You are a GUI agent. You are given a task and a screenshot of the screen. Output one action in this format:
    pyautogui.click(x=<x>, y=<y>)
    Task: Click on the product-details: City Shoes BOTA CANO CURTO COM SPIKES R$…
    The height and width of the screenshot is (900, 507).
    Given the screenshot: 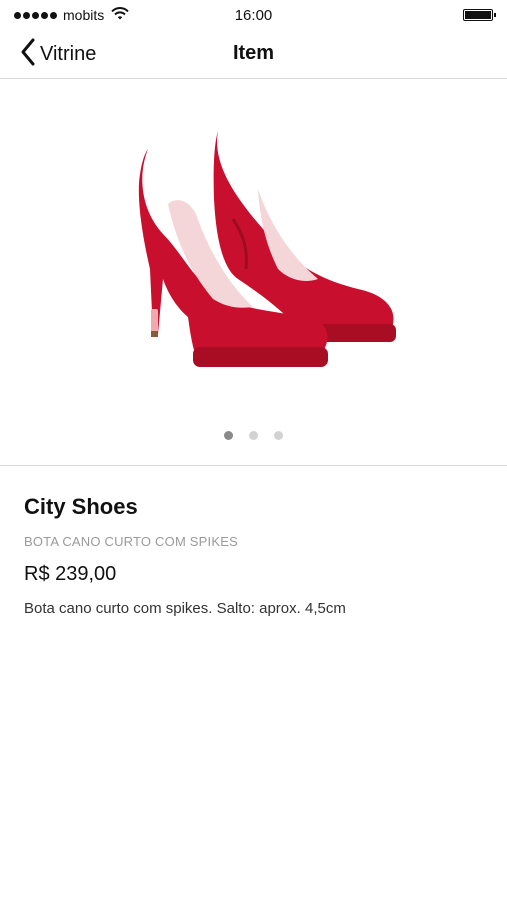 What is the action you would take?
    pyautogui.click(x=253, y=555)
    